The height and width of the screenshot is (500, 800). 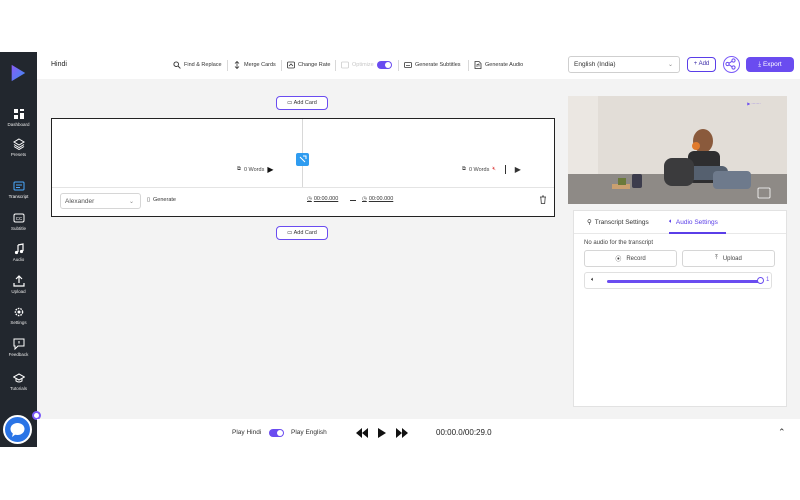 What do you see at coordinates (728, 258) in the screenshot?
I see `upload-button: ⤒ Upload` at bounding box center [728, 258].